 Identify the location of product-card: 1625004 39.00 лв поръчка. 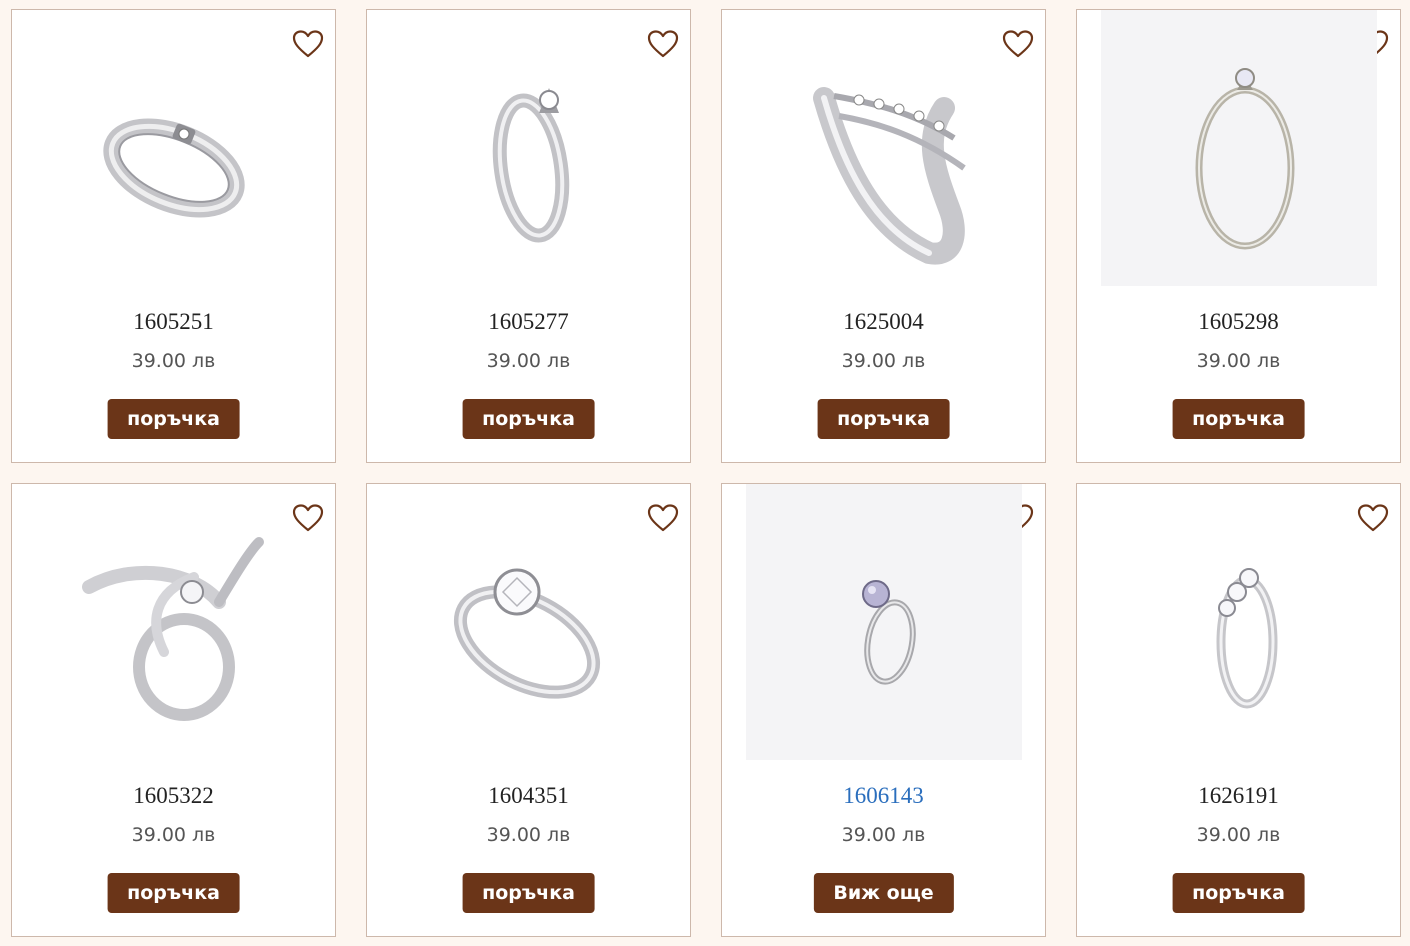
(883, 236).